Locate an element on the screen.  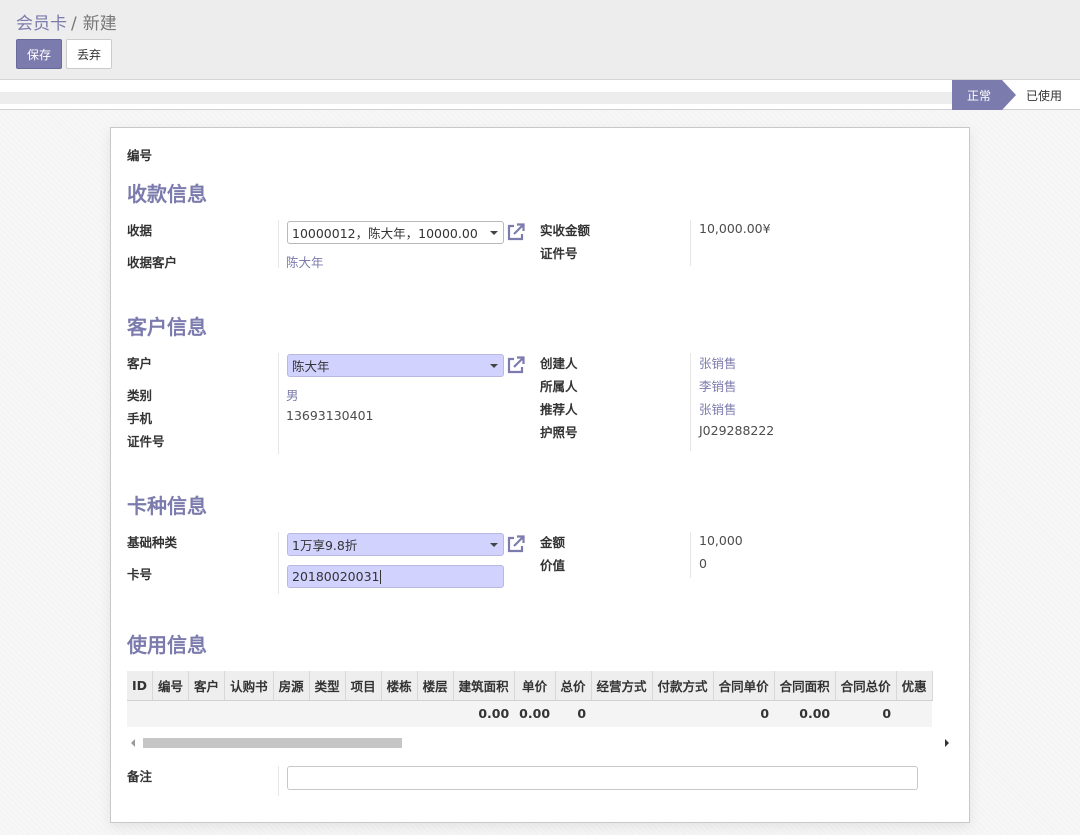
customer-label: 客户 is located at coordinates (140, 363).